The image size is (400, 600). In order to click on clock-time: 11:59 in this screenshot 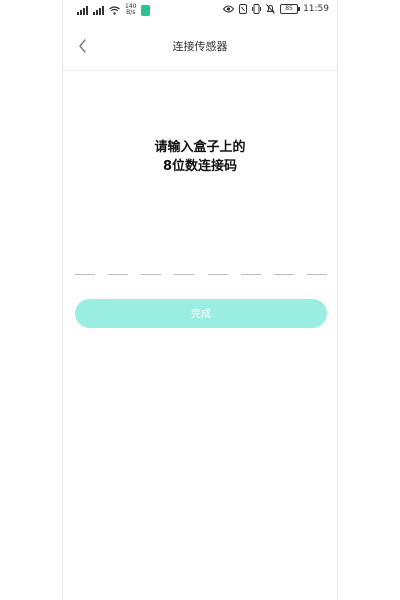, I will do `click(316, 9)`.